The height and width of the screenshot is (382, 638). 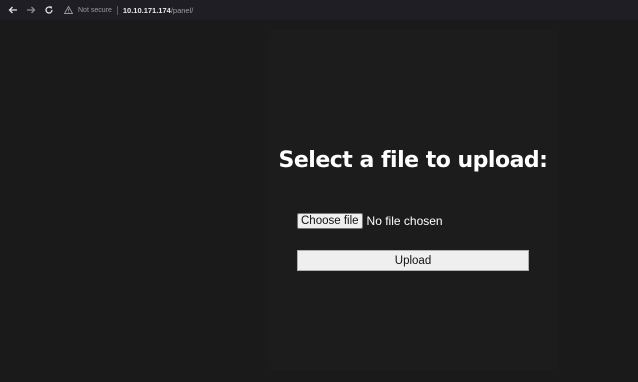 What do you see at coordinates (404, 221) in the screenshot?
I see `file-status-text: No file chosen` at bounding box center [404, 221].